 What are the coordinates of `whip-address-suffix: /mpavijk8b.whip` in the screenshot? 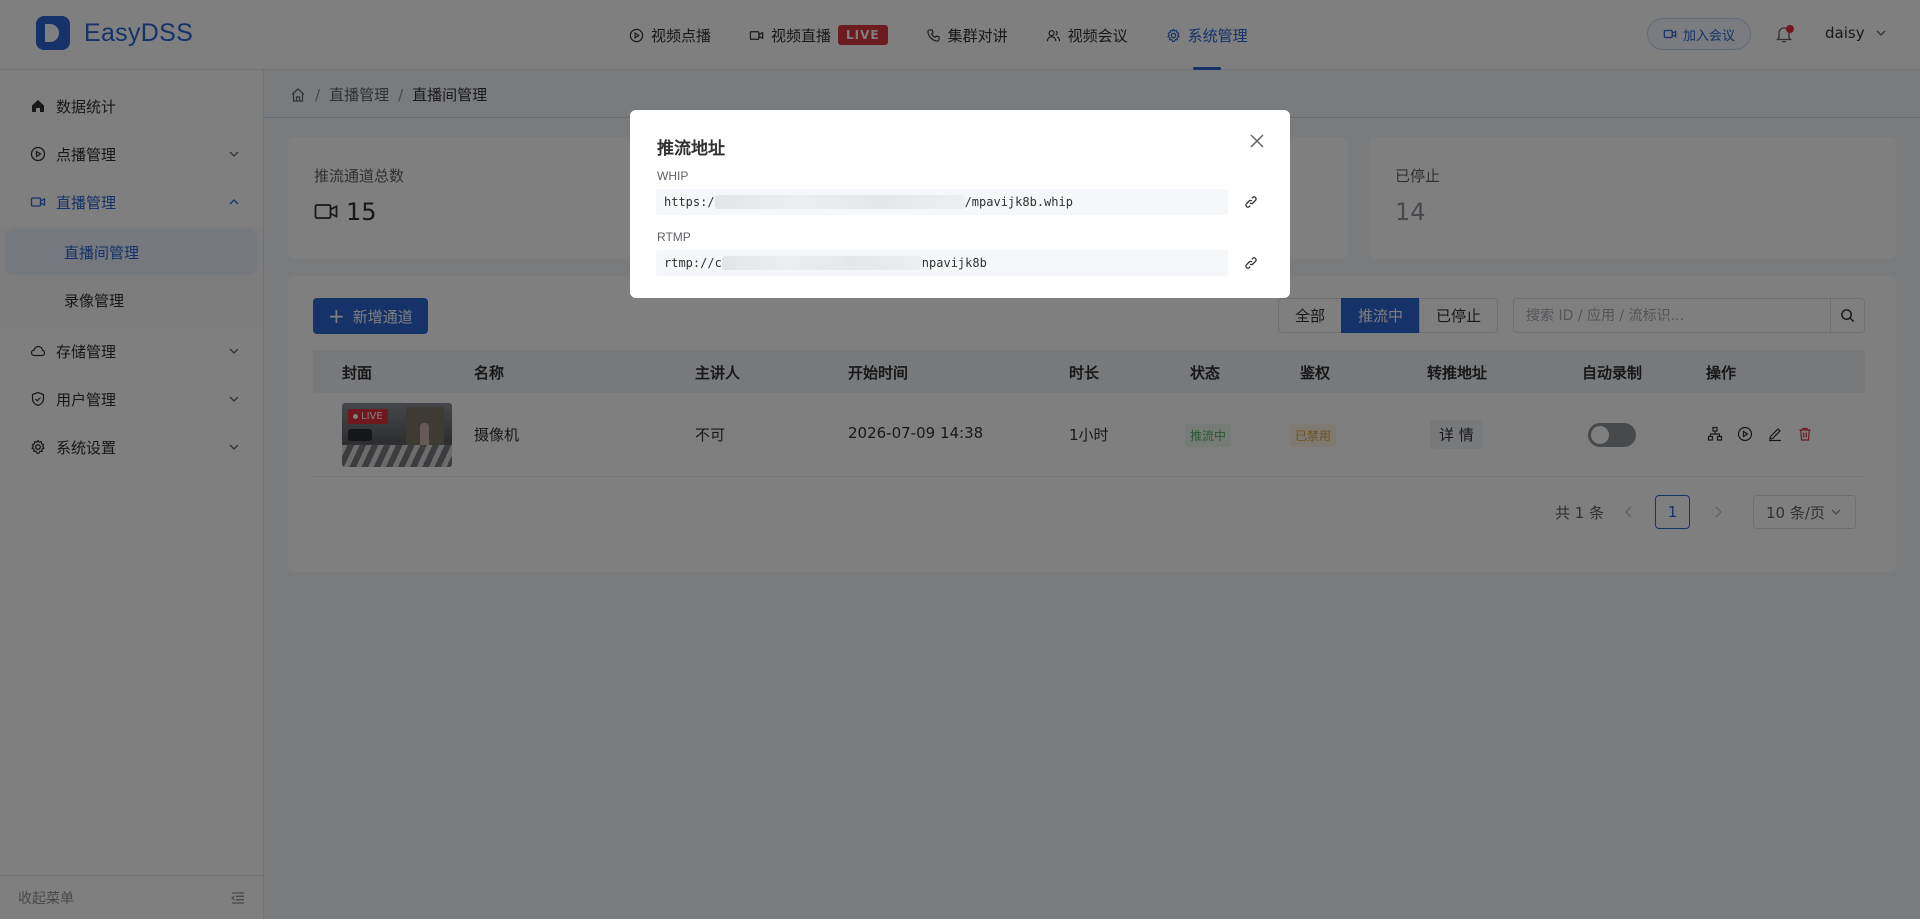 It's located at (1018, 202).